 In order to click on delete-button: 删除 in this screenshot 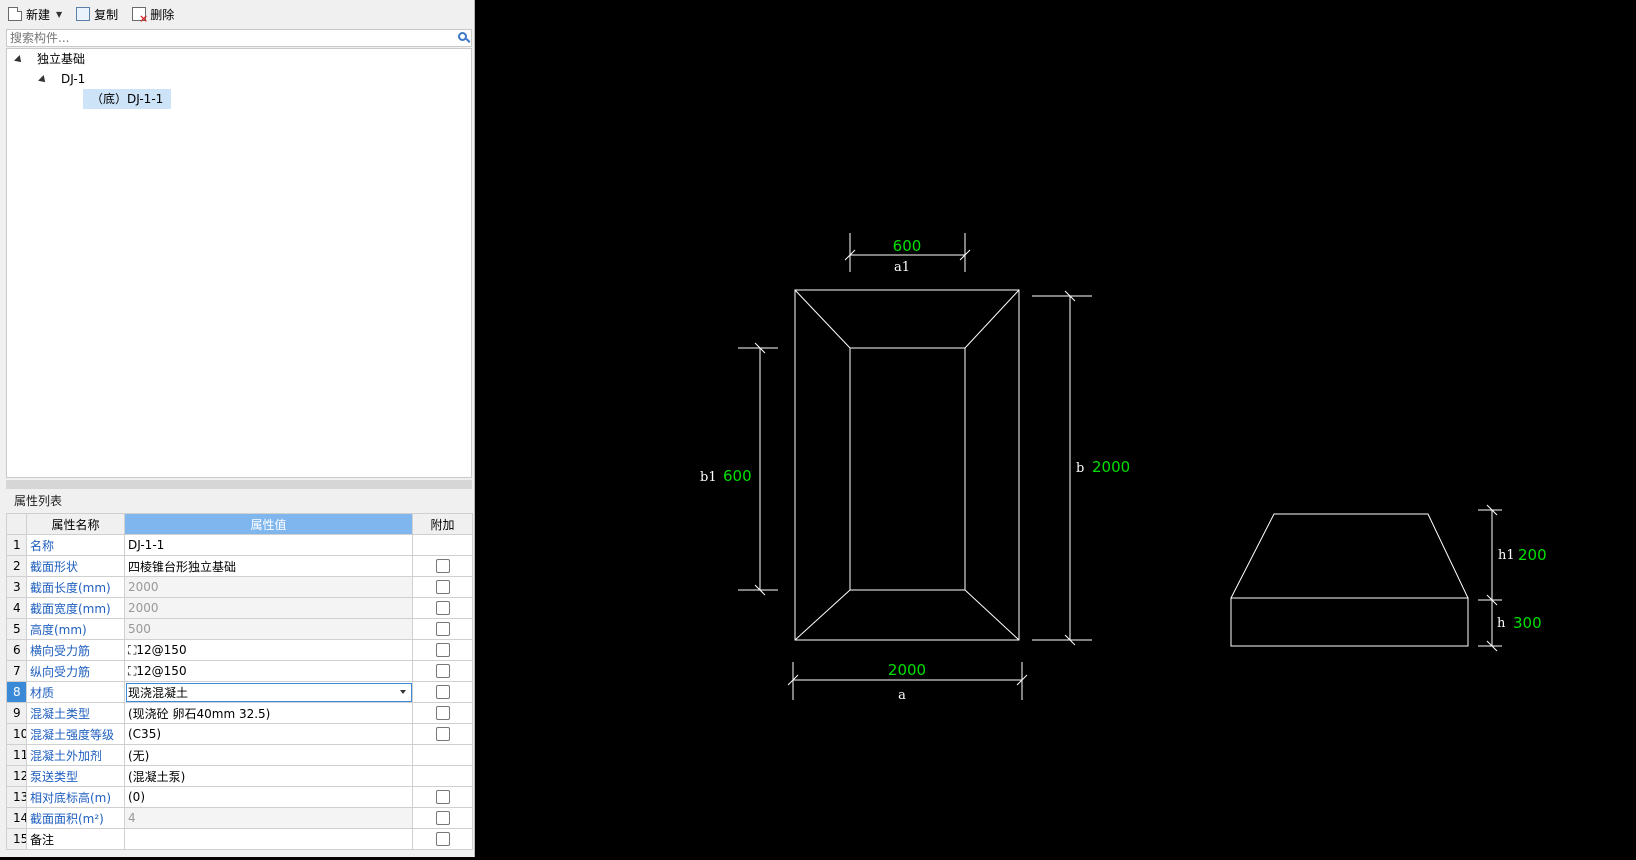, I will do `click(153, 14)`.